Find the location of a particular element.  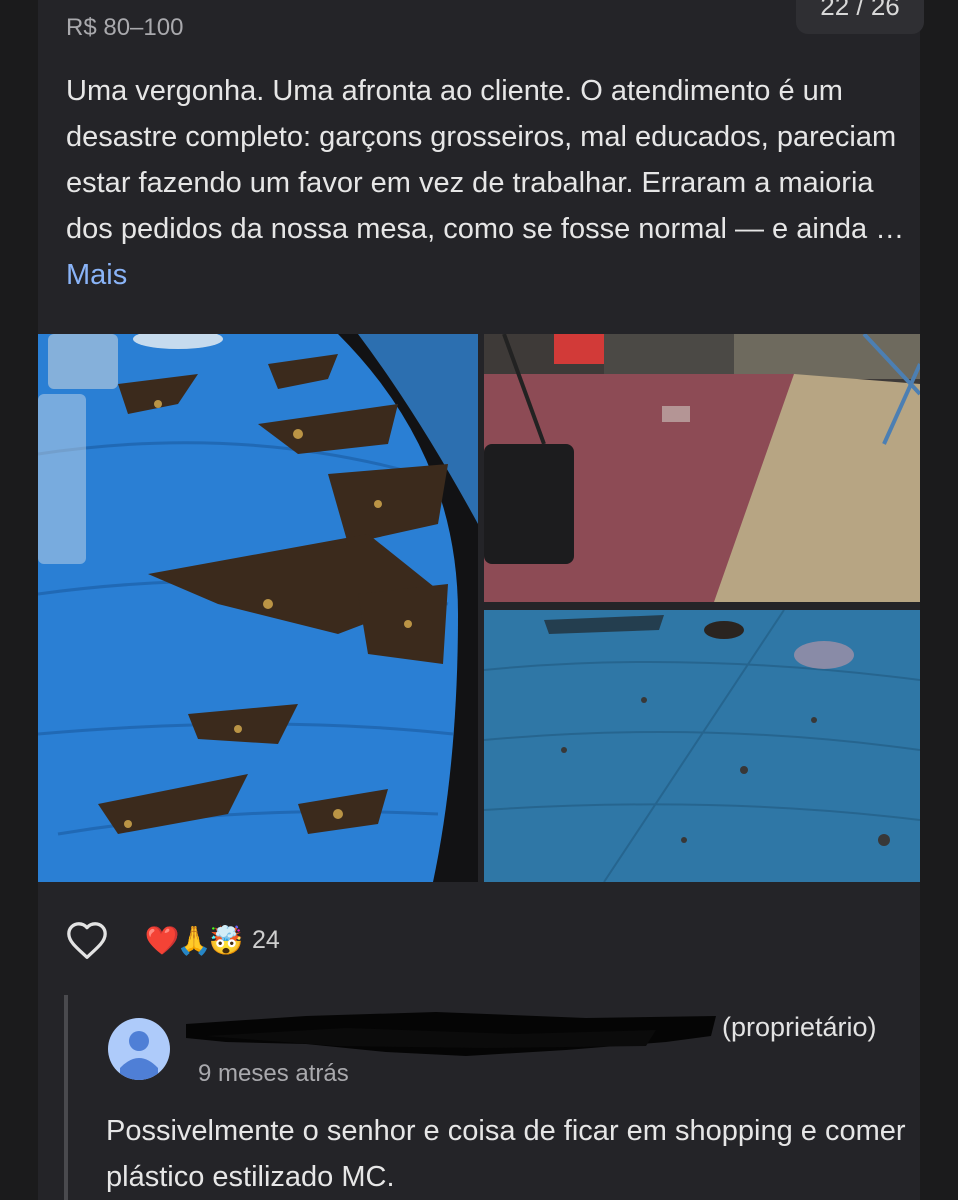

reaction-count: 24 is located at coordinates (266, 939).